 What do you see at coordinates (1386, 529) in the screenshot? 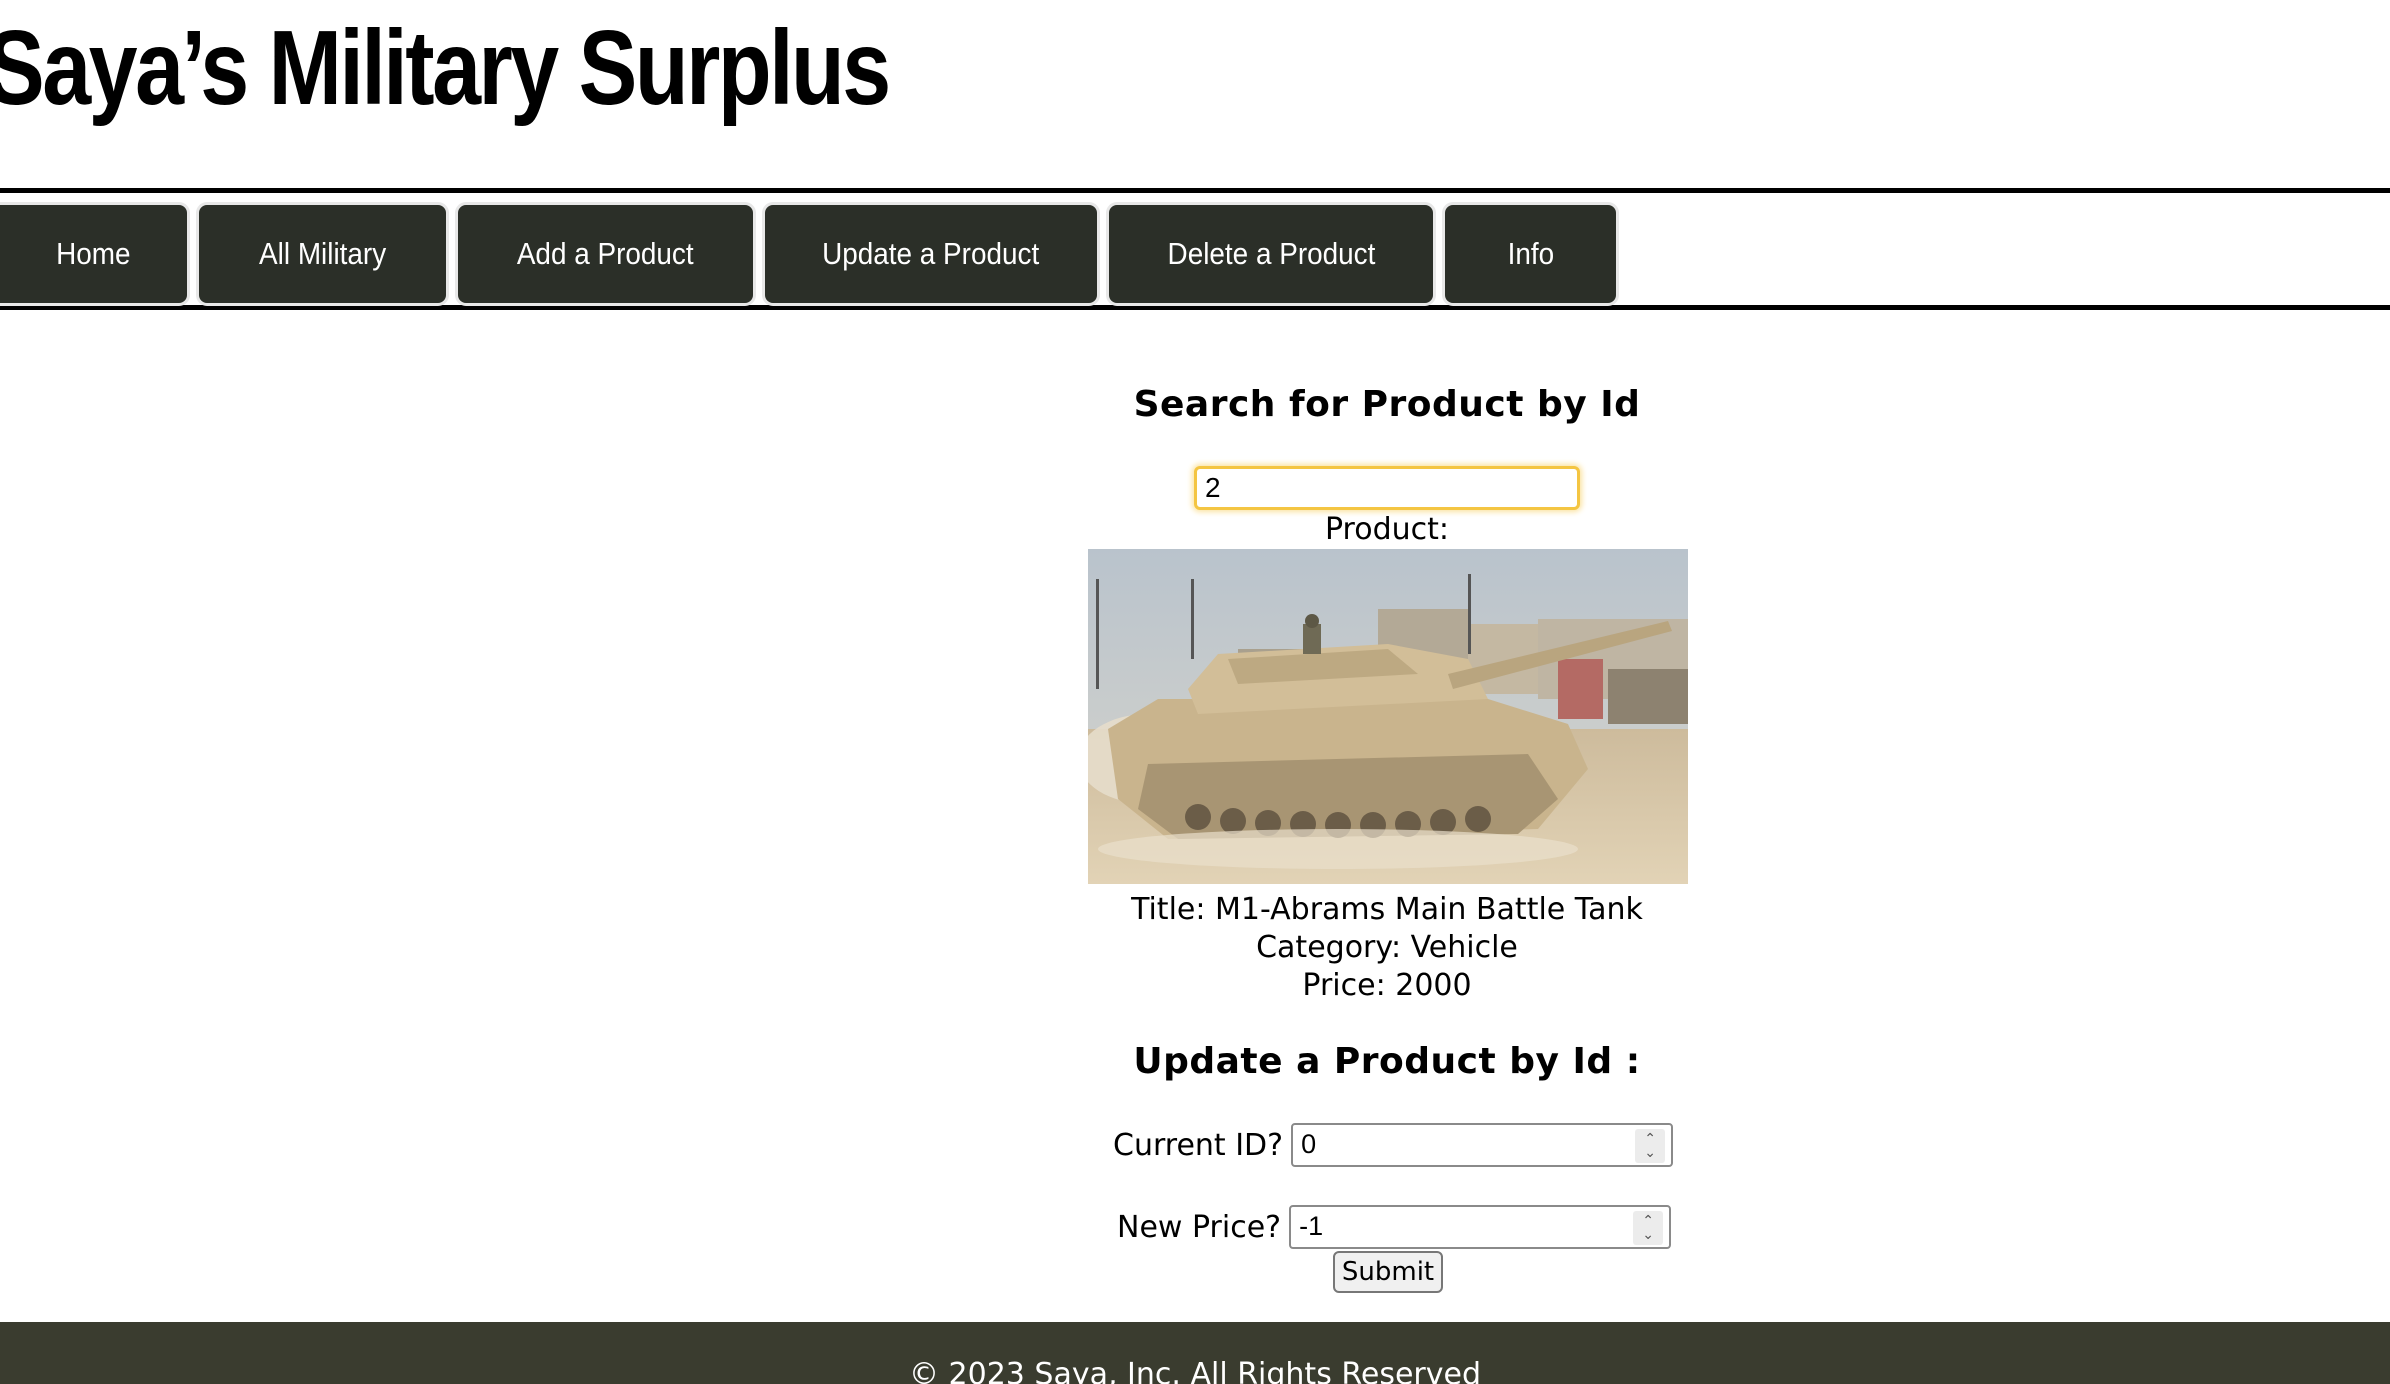
I see `product-label: Product:` at bounding box center [1386, 529].